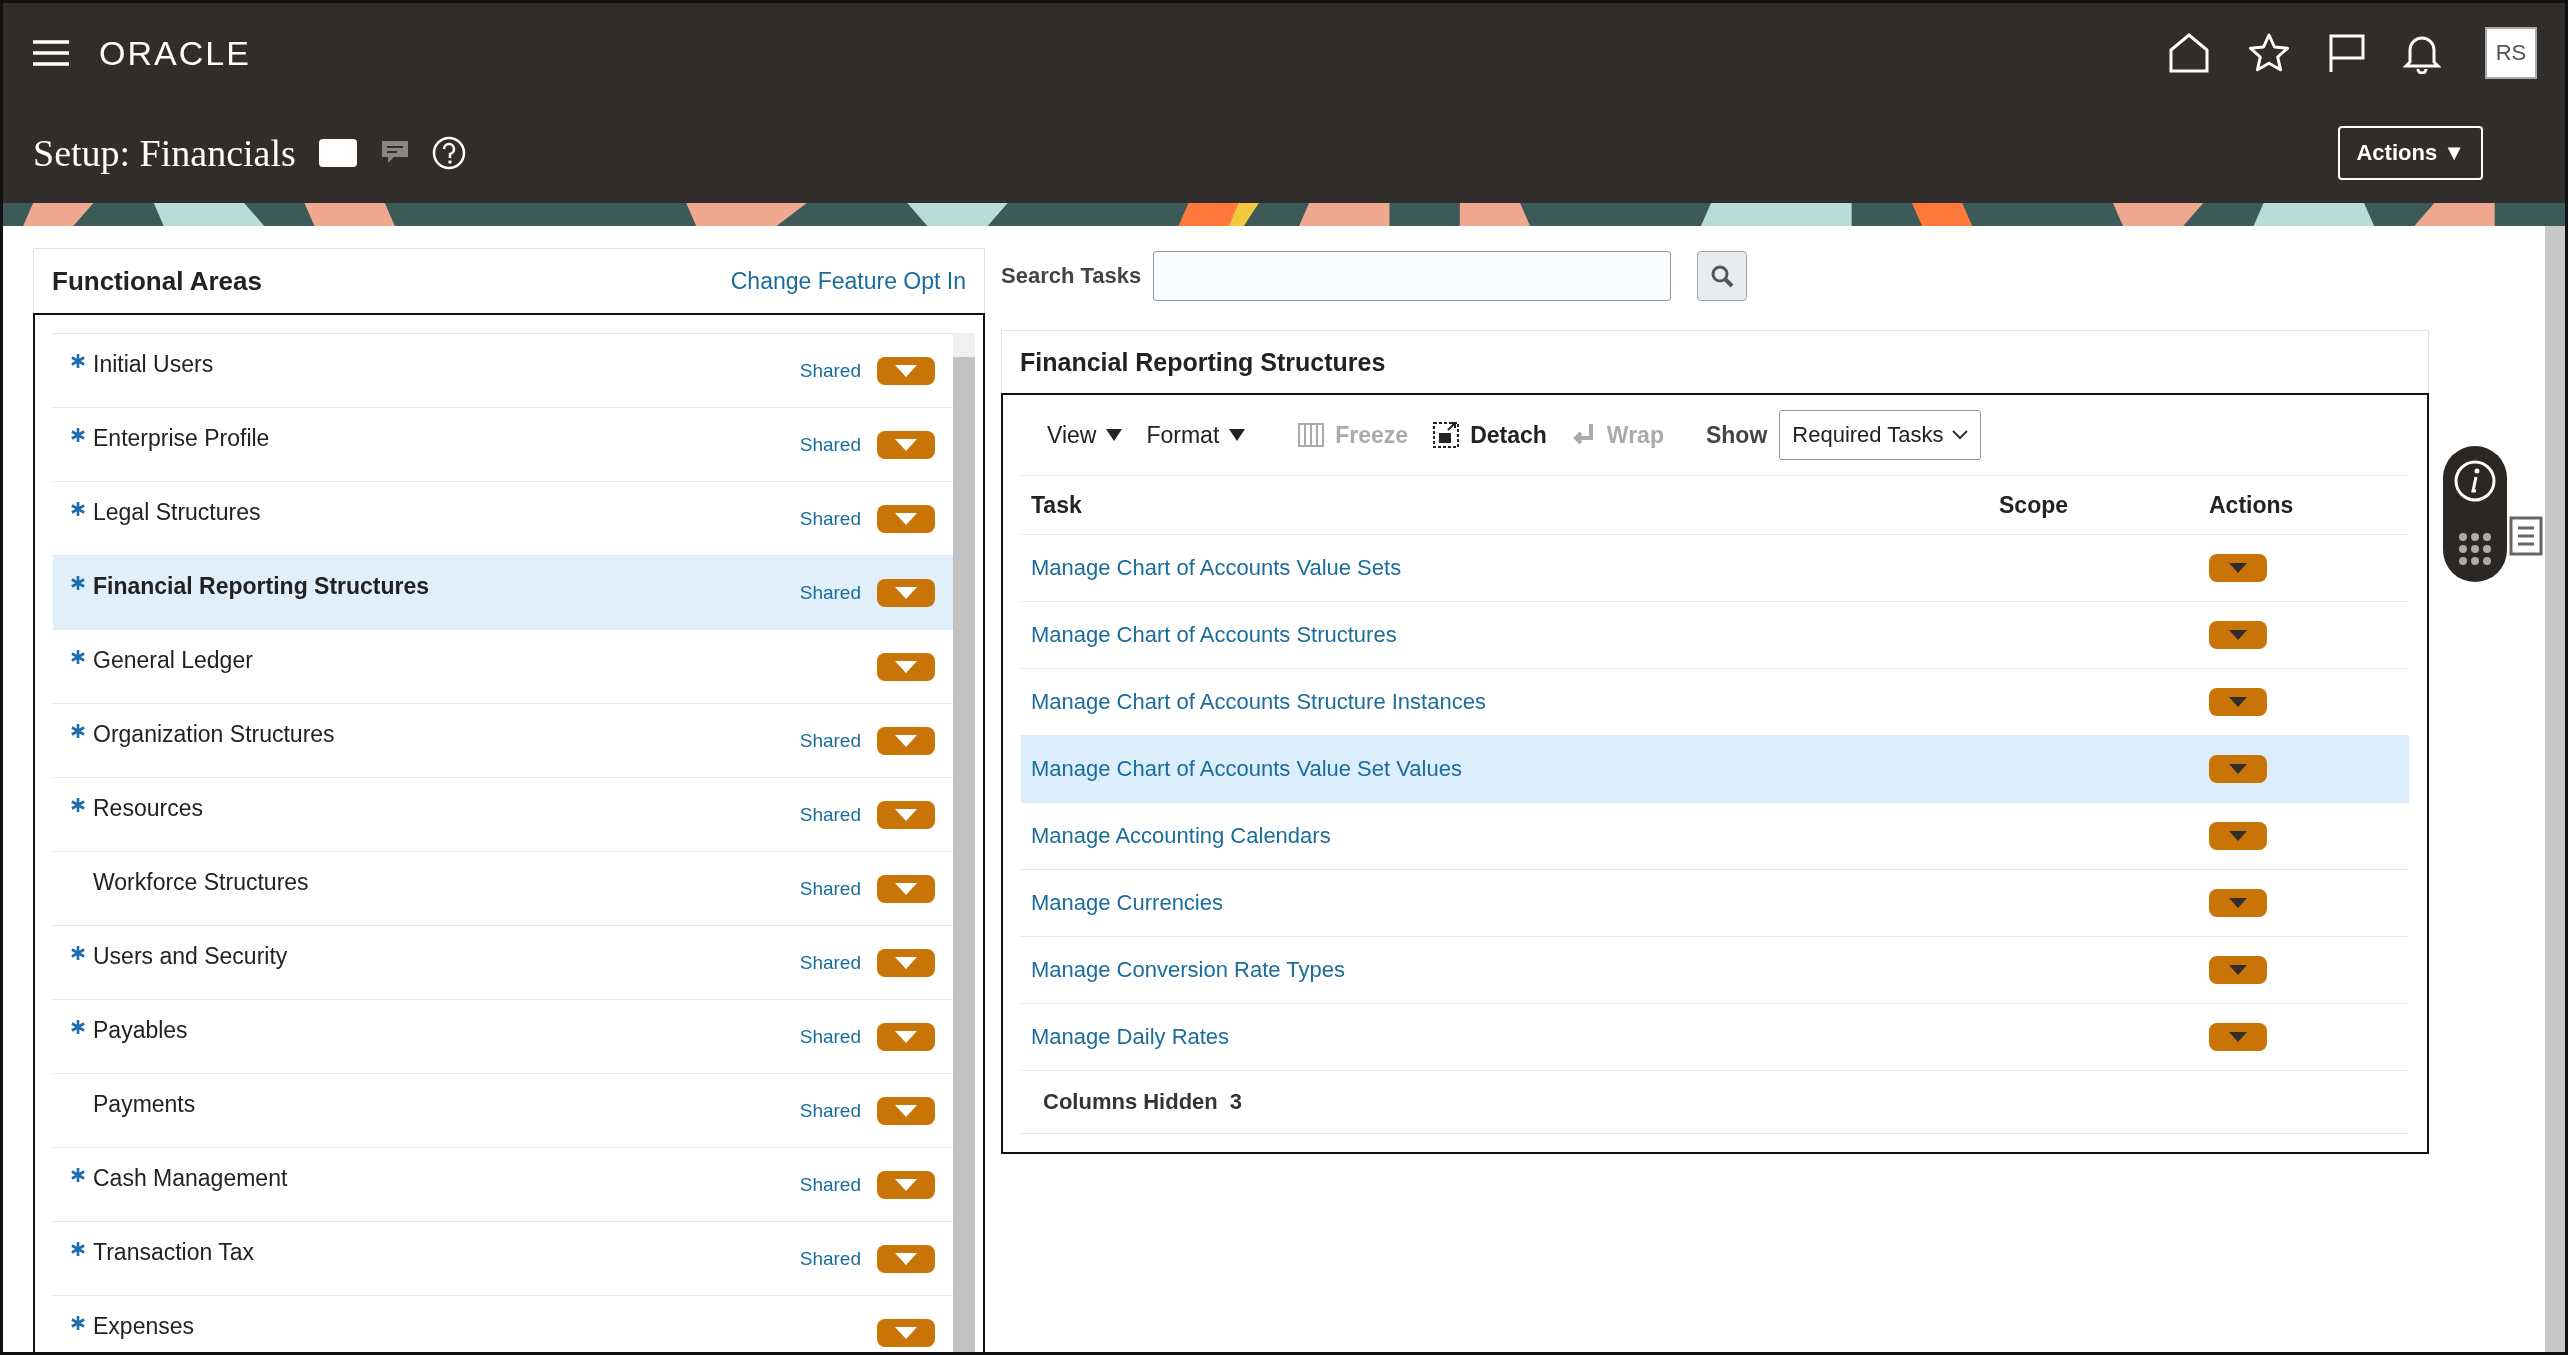 The image size is (2568, 1355). Describe the element at coordinates (503, 889) in the screenshot. I see `functional-area-item: Workforce Structures Shared` at that location.